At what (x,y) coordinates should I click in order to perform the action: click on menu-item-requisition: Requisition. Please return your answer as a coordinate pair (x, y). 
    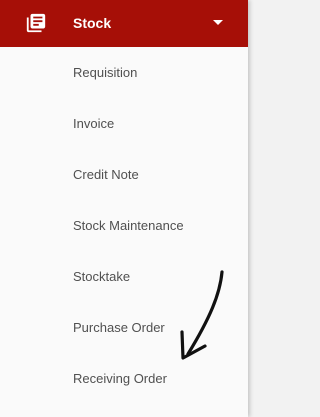
    Looking at the image, I should click on (124, 72).